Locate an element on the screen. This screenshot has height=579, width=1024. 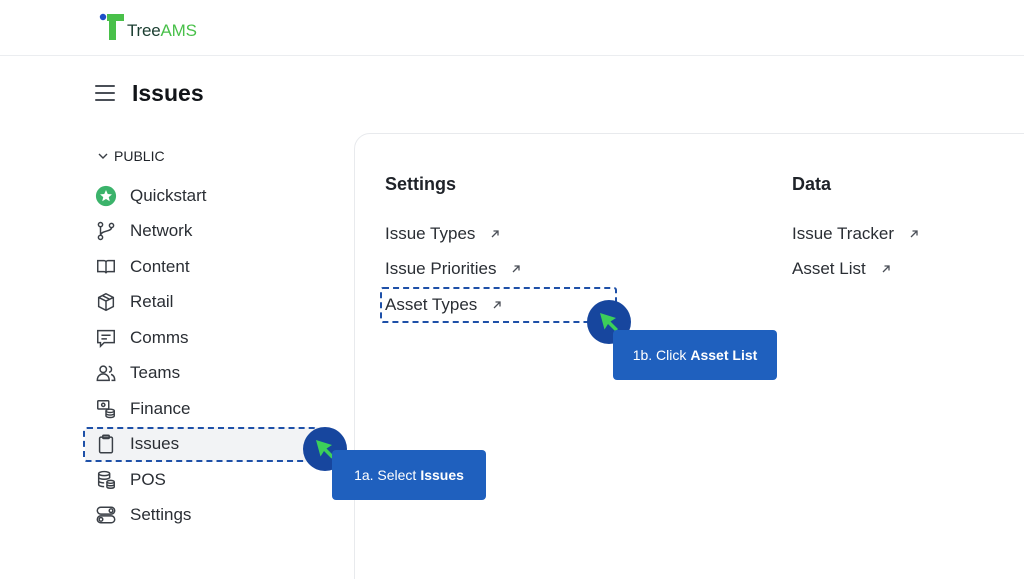
sidebar-item-network: Network is located at coordinates (205, 232).